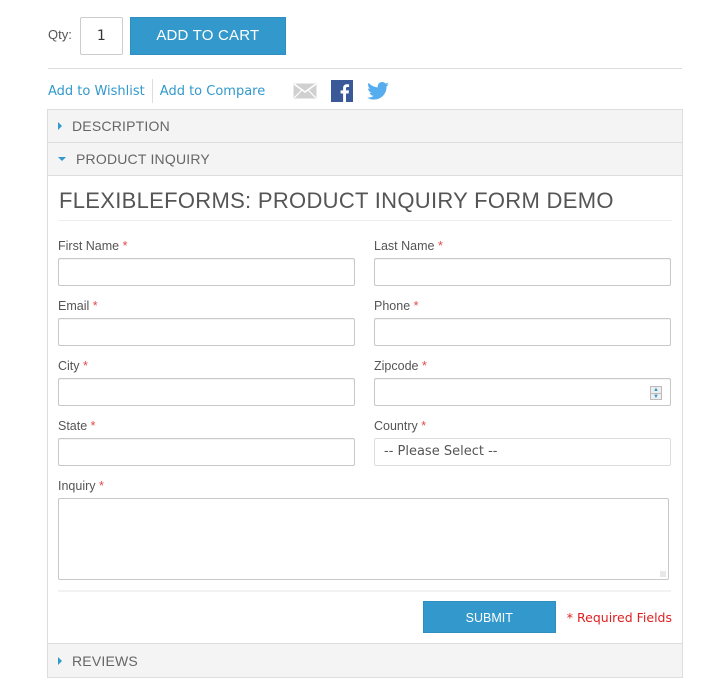 The height and width of the screenshot is (680, 725). I want to click on tab-description: DESCRIPTION, so click(365, 126).